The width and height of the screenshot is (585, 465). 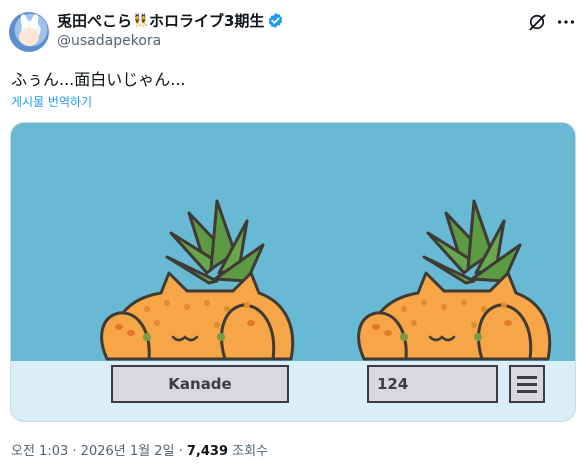 What do you see at coordinates (206, 20) in the screenshot?
I see `author-name-suffix: ホロライブ3期生` at bounding box center [206, 20].